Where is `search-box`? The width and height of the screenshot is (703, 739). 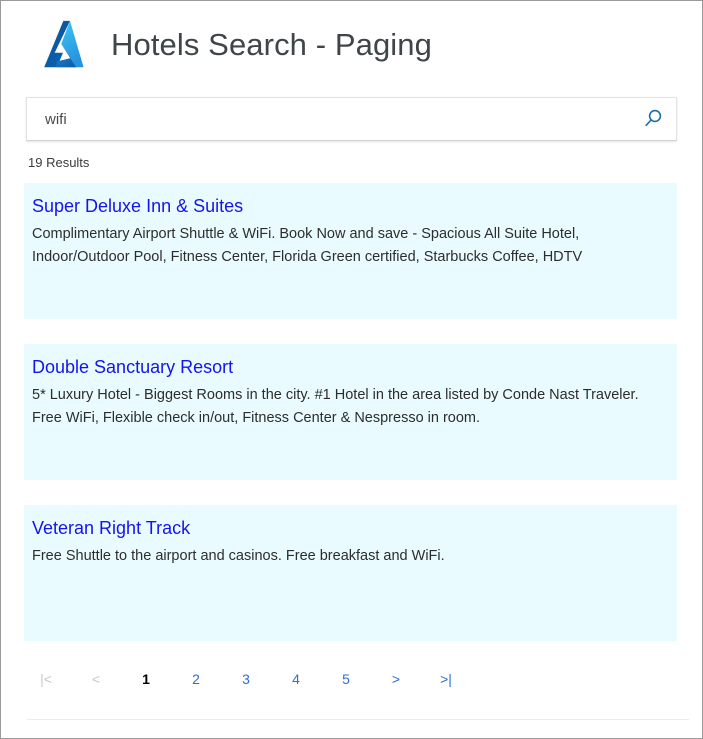
search-box is located at coordinates (351, 119).